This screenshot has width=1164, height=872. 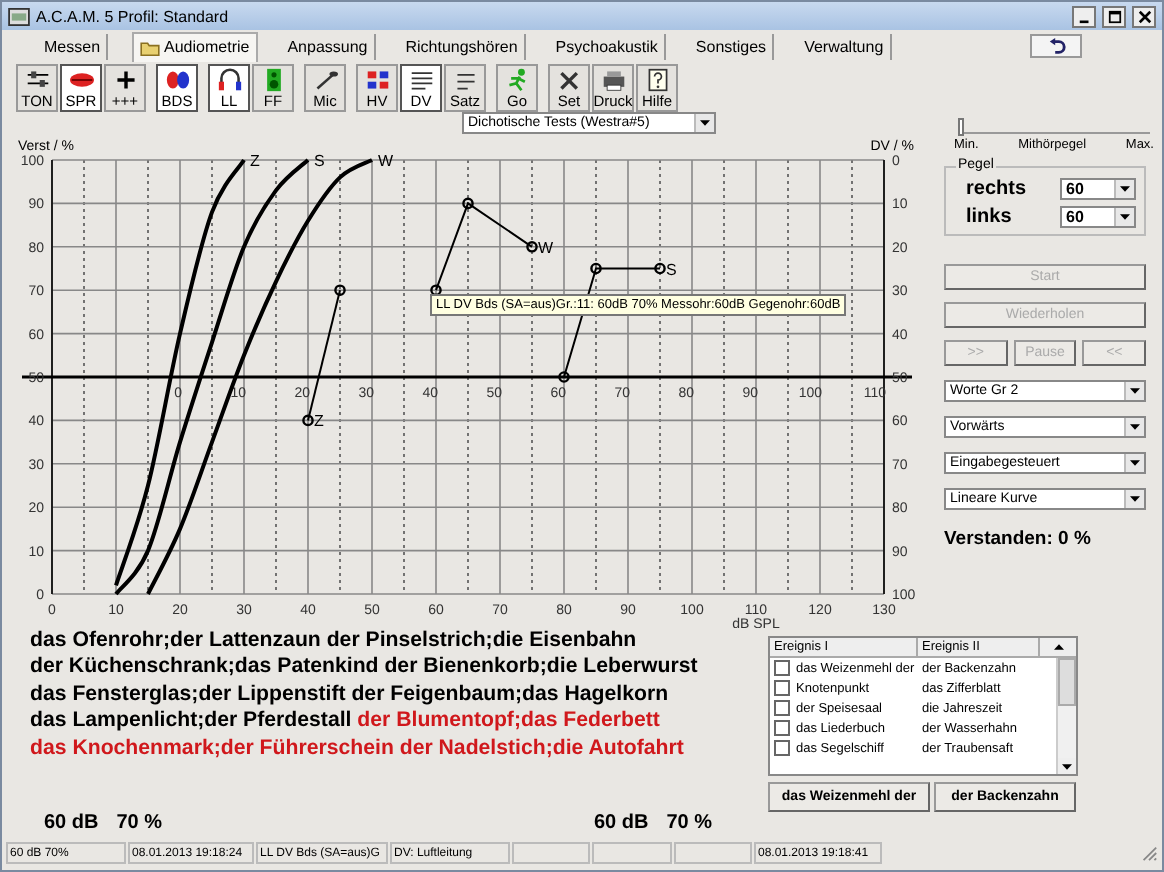 What do you see at coordinates (1149, 853) in the screenshot?
I see `resize-grip-icon` at bounding box center [1149, 853].